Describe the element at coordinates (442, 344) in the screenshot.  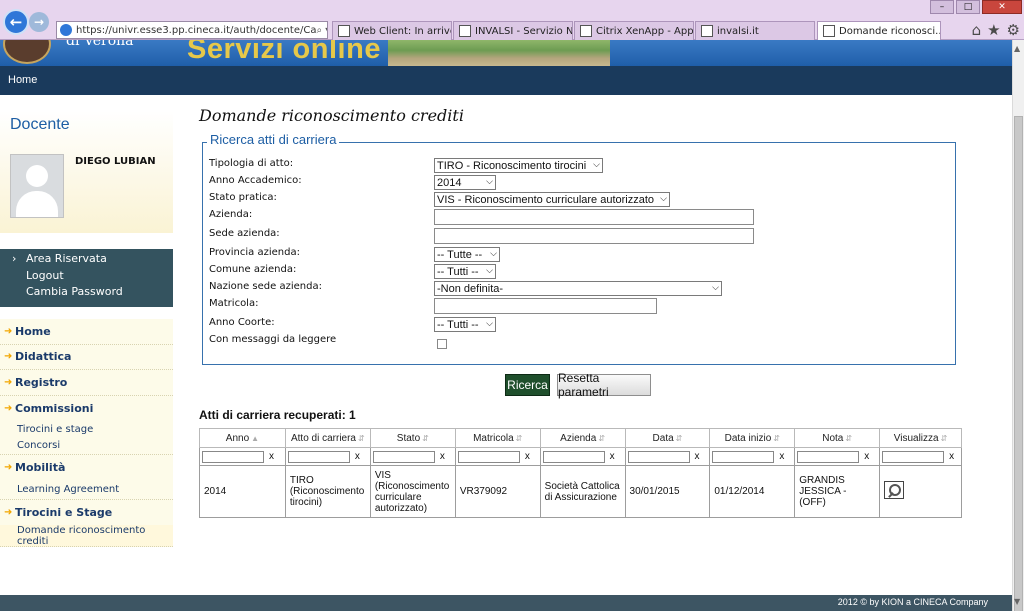
I see `messaggi-checkbox` at that location.